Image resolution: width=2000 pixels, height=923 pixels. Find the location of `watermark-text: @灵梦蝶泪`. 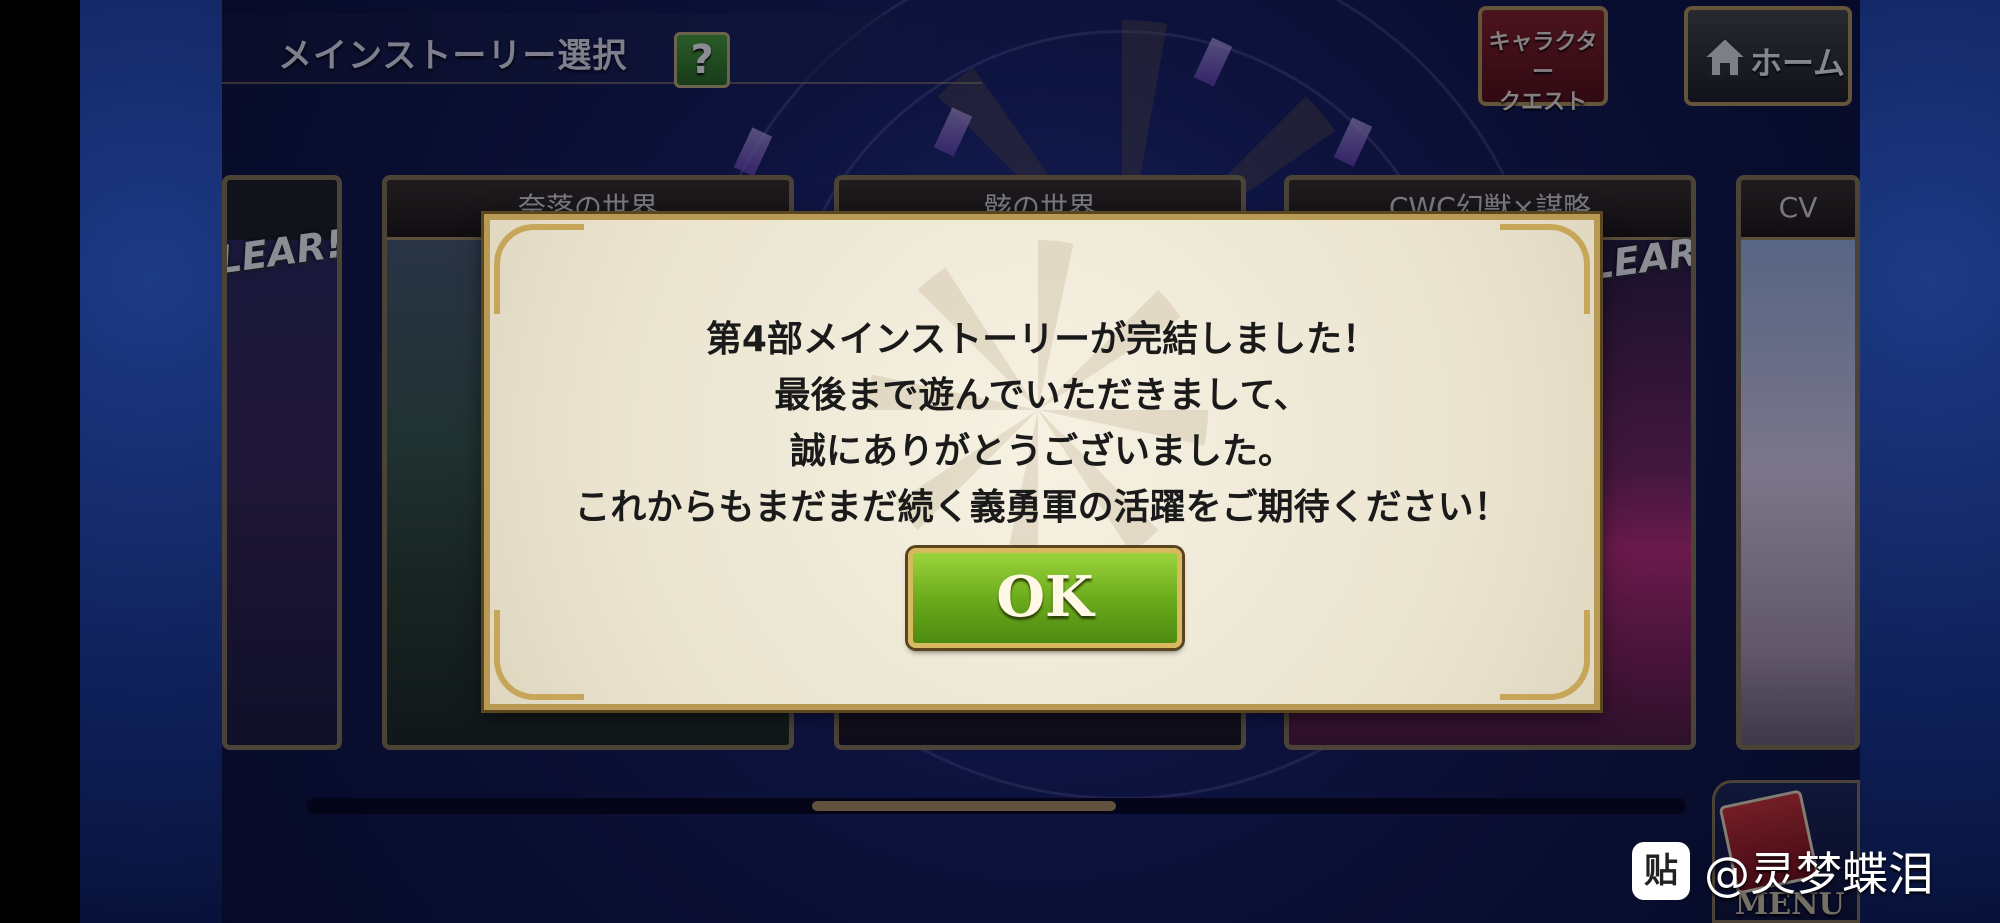

watermark-text: @灵梦蝶泪 is located at coordinates (1819, 874).